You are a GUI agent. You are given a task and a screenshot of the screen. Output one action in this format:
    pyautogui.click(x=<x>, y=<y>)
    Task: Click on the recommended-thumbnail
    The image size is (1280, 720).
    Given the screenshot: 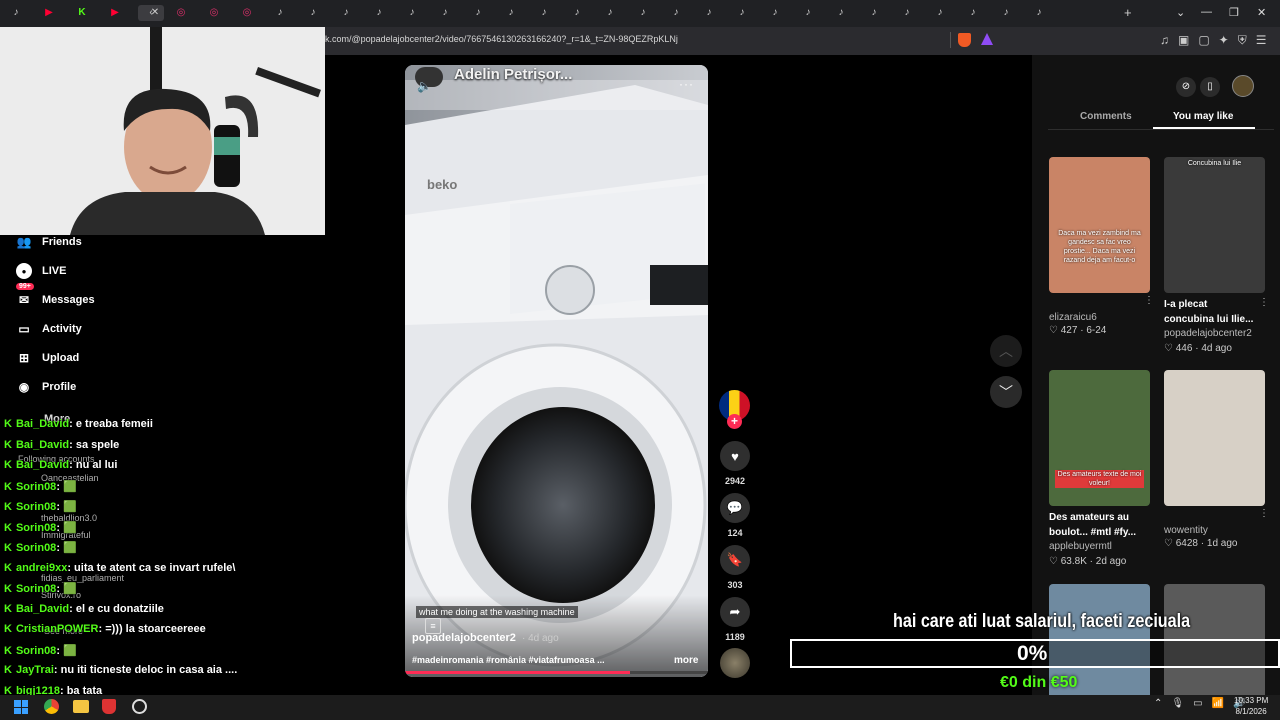 What is the action you would take?
    pyautogui.click(x=1214, y=438)
    